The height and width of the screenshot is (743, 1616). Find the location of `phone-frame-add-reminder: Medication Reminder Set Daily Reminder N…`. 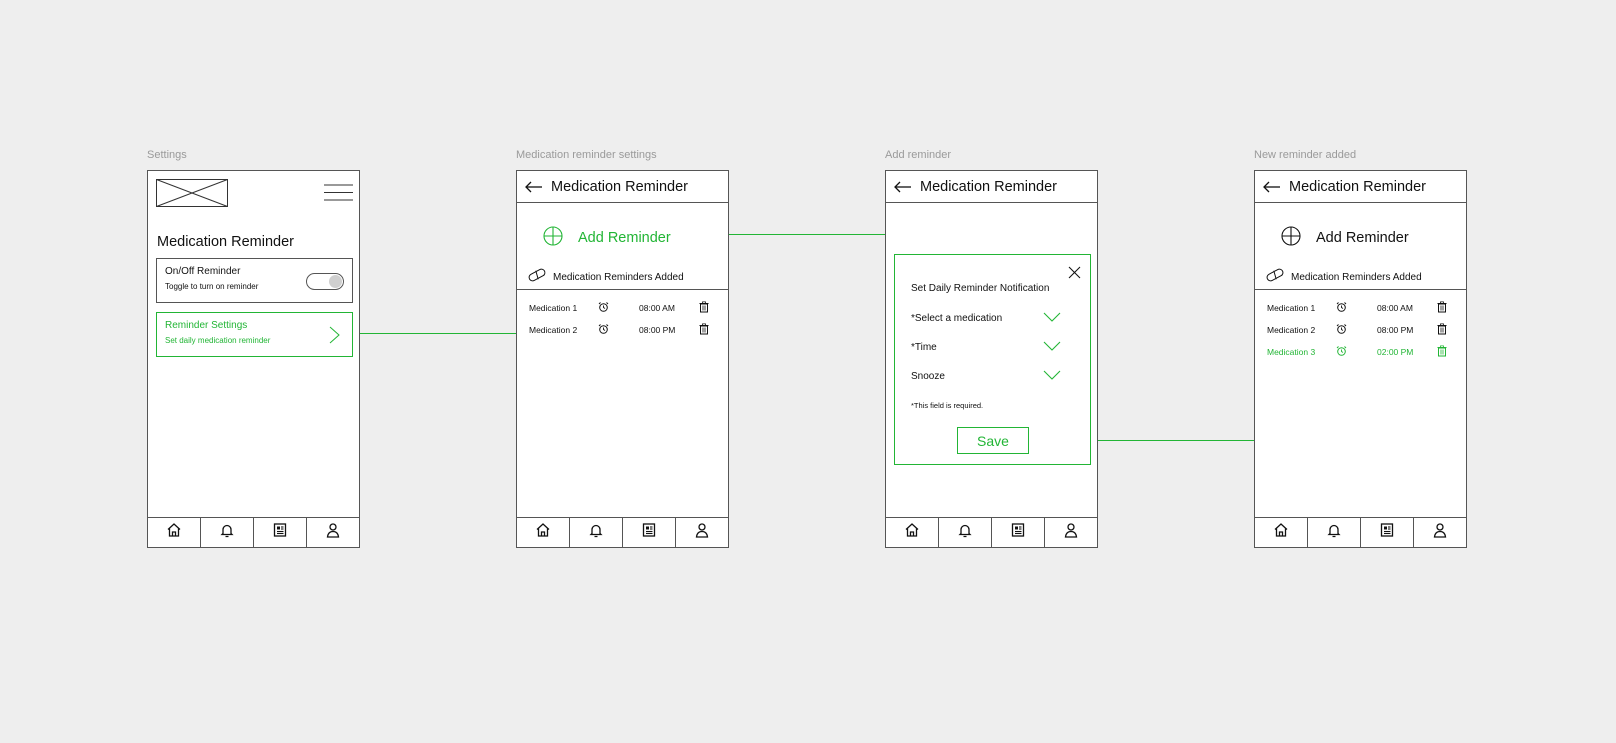

phone-frame-add-reminder: Medication Reminder Set Daily Reminder N… is located at coordinates (991, 359).